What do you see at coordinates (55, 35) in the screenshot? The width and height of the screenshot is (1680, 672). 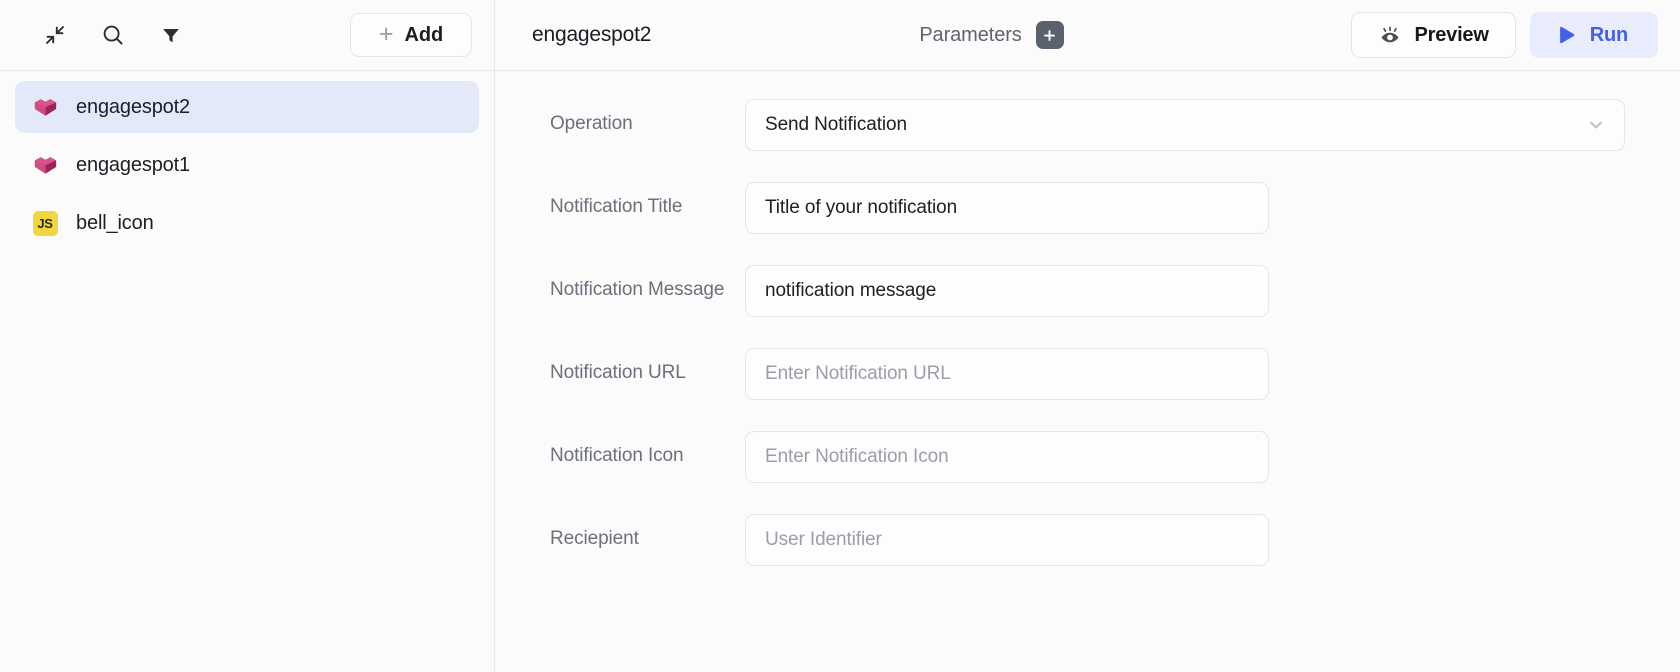 I see `collapse-arrows-icon` at bounding box center [55, 35].